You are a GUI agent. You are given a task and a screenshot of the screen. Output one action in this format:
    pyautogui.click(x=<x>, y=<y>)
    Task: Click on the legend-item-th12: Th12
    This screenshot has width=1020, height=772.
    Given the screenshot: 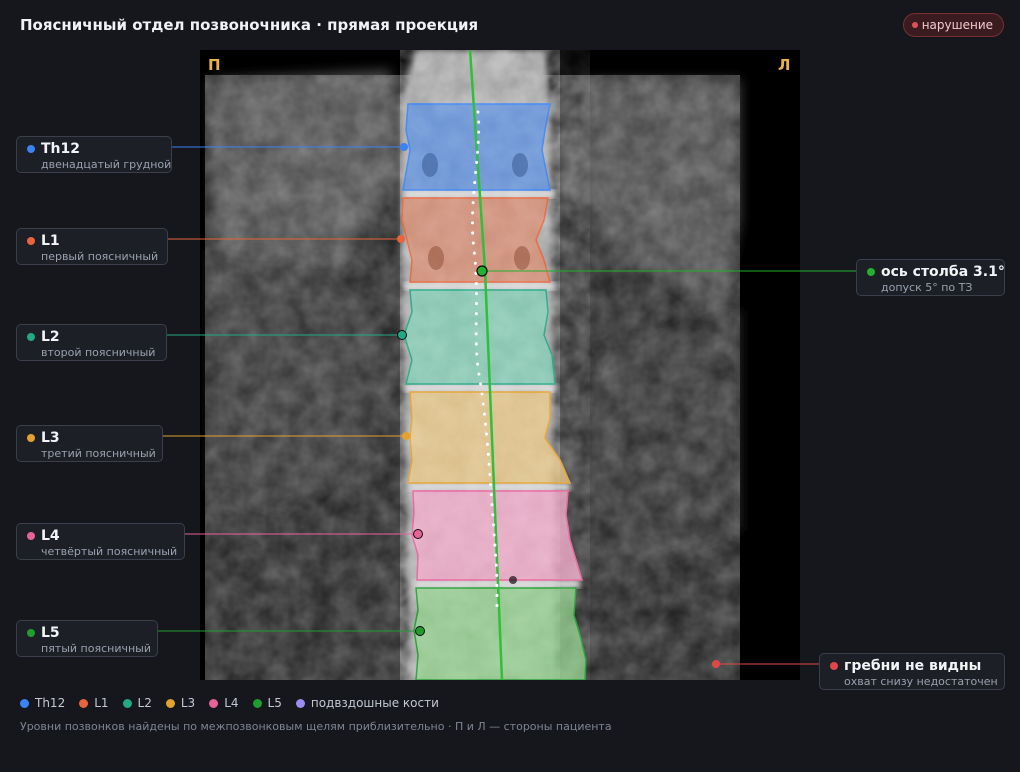 What is the action you would take?
    pyautogui.click(x=42, y=703)
    